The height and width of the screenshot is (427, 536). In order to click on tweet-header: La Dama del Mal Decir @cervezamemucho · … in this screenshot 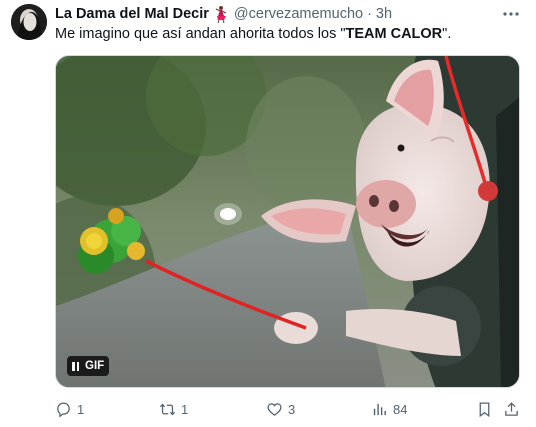, I will do `click(223, 14)`.